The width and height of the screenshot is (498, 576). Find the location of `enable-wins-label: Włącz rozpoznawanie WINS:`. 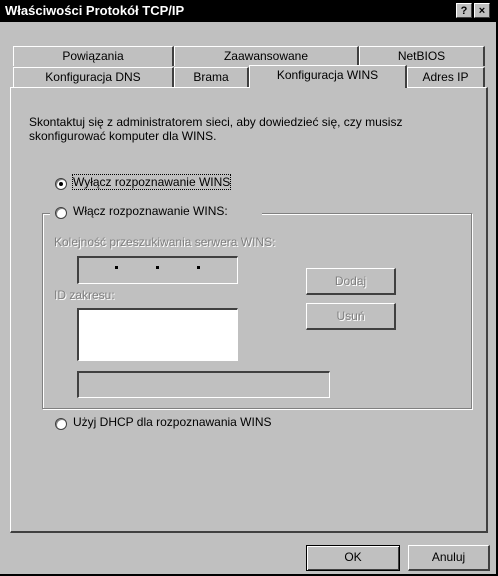

enable-wins-label: Włącz rozpoznawanie WINS: is located at coordinates (150, 211).